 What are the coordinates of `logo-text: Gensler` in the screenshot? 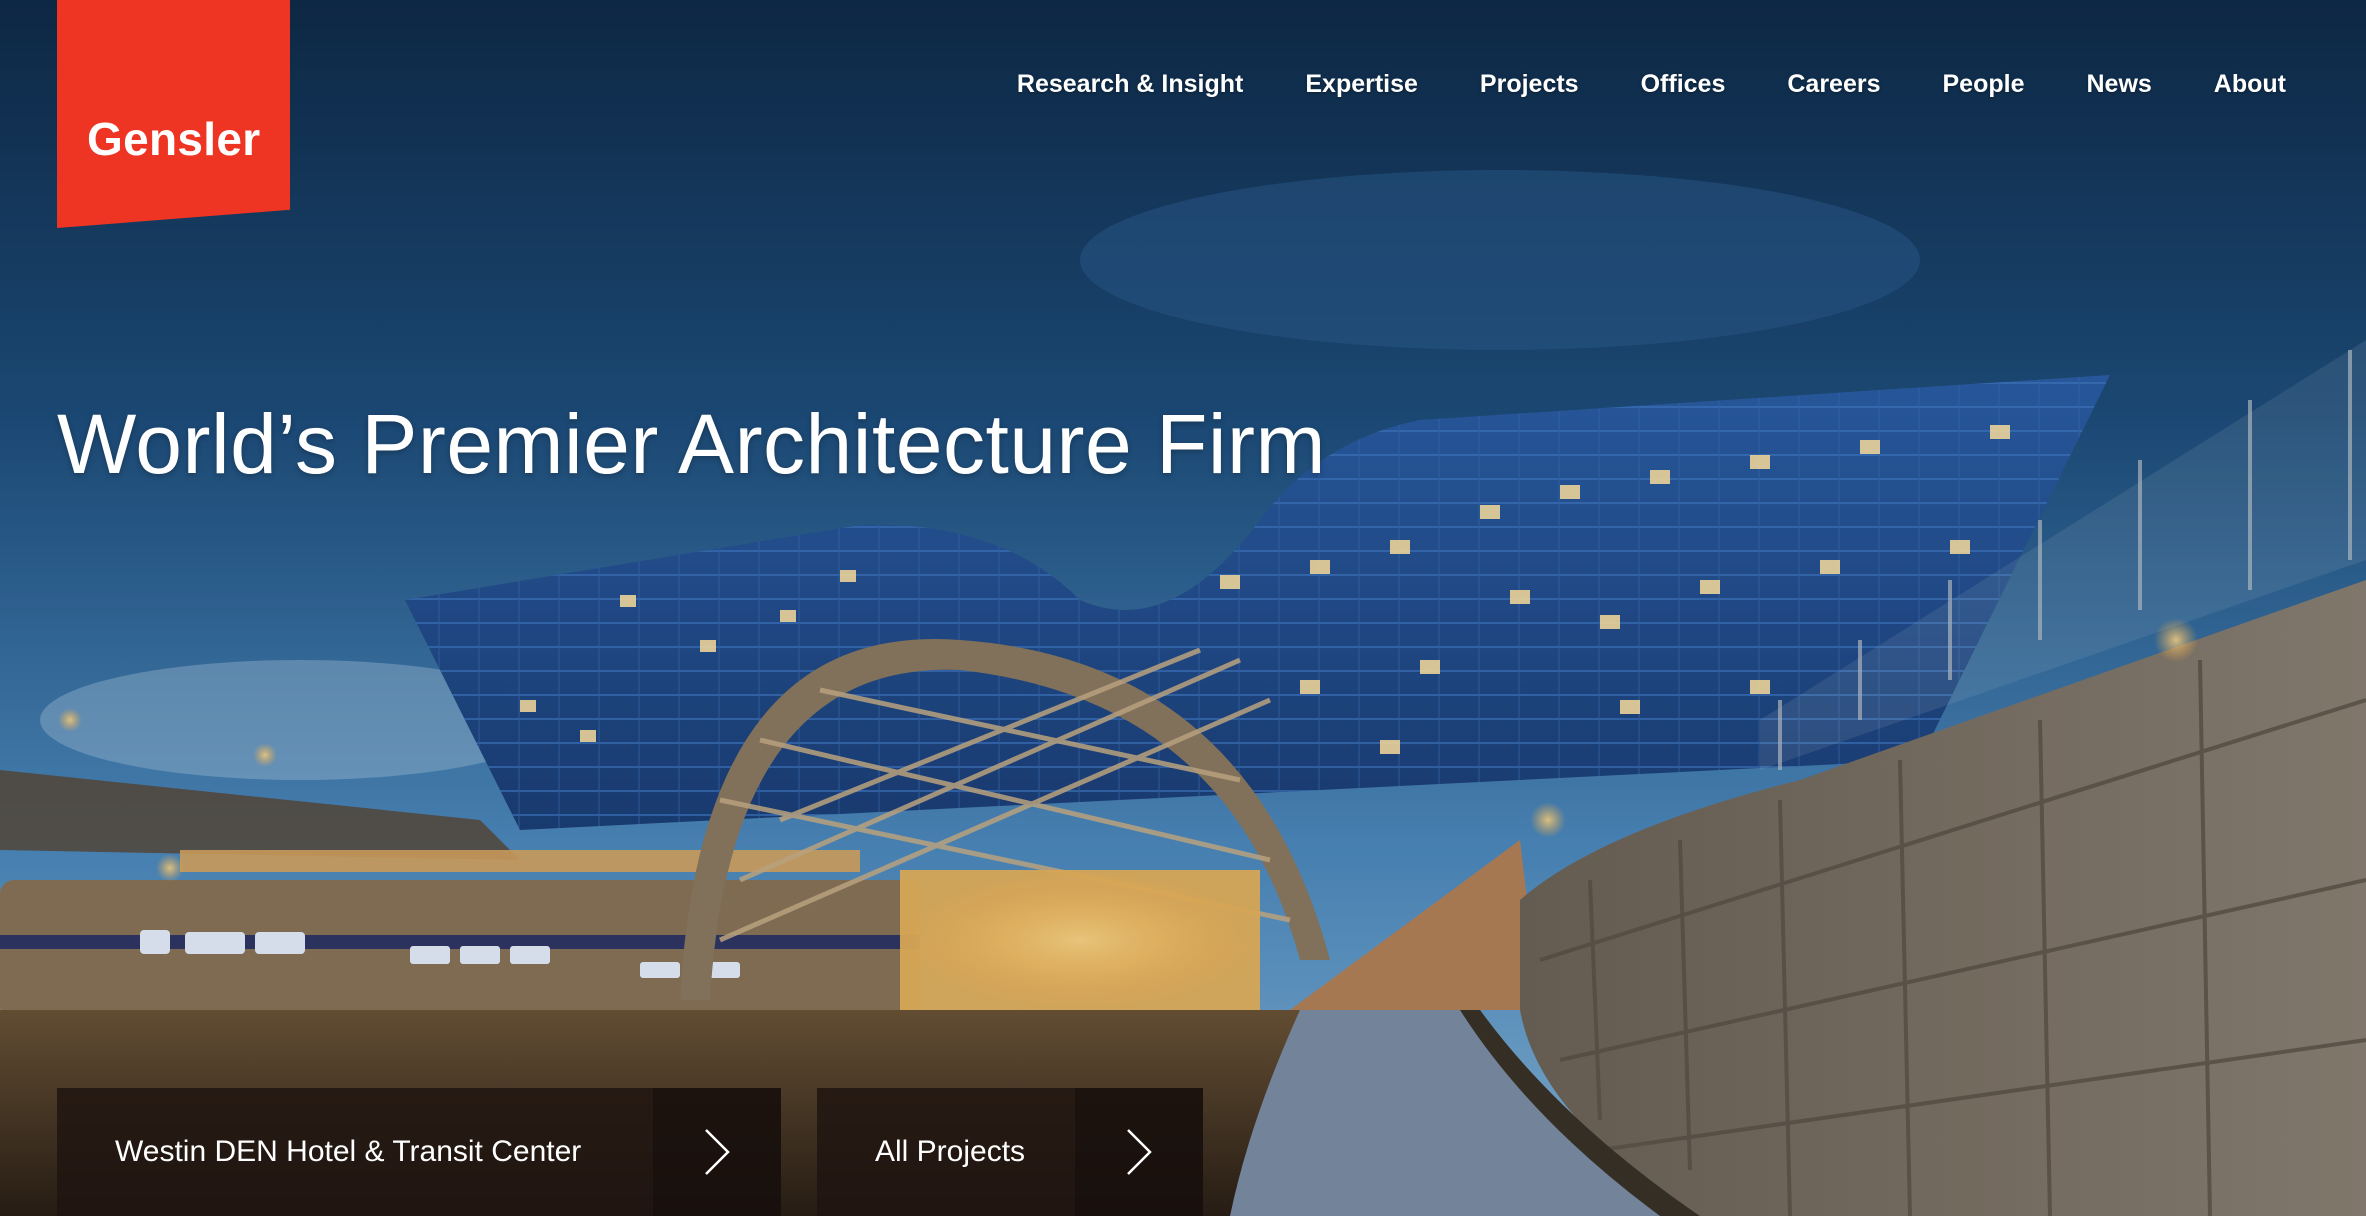 It's located at (174, 139).